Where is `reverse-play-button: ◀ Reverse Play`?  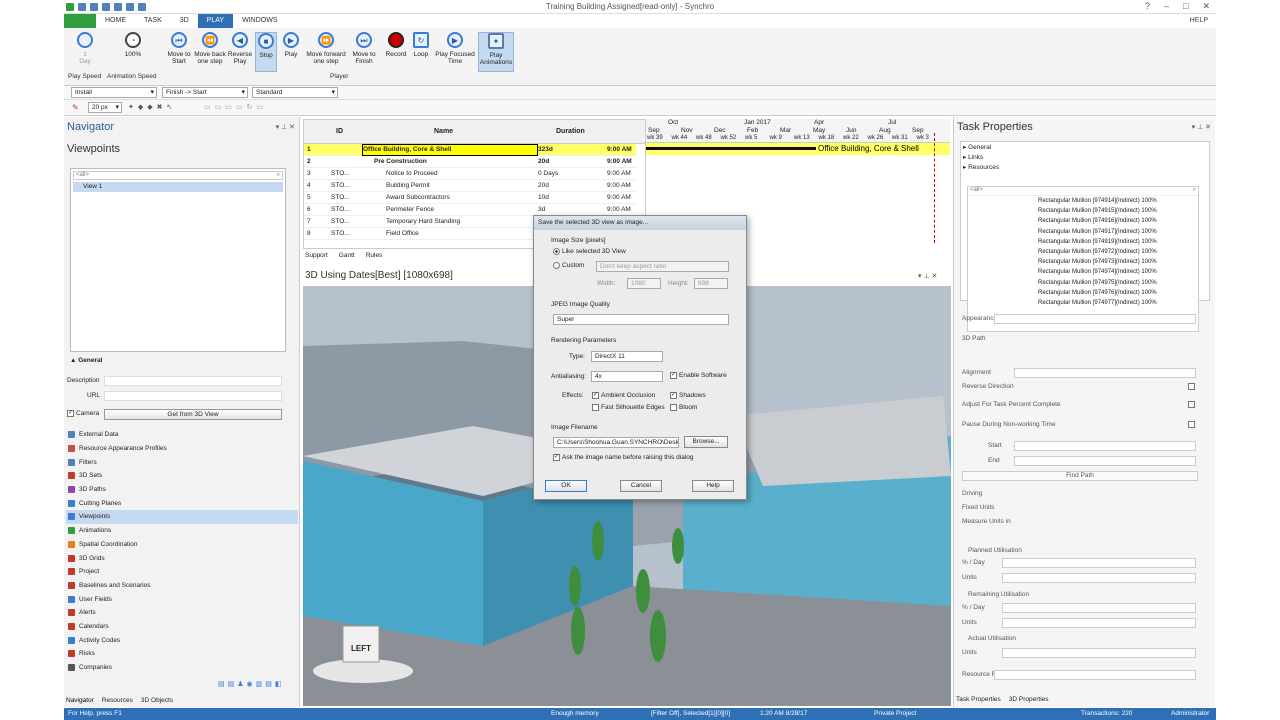 reverse-play-button: ◀ Reverse Play is located at coordinates (240, 48).